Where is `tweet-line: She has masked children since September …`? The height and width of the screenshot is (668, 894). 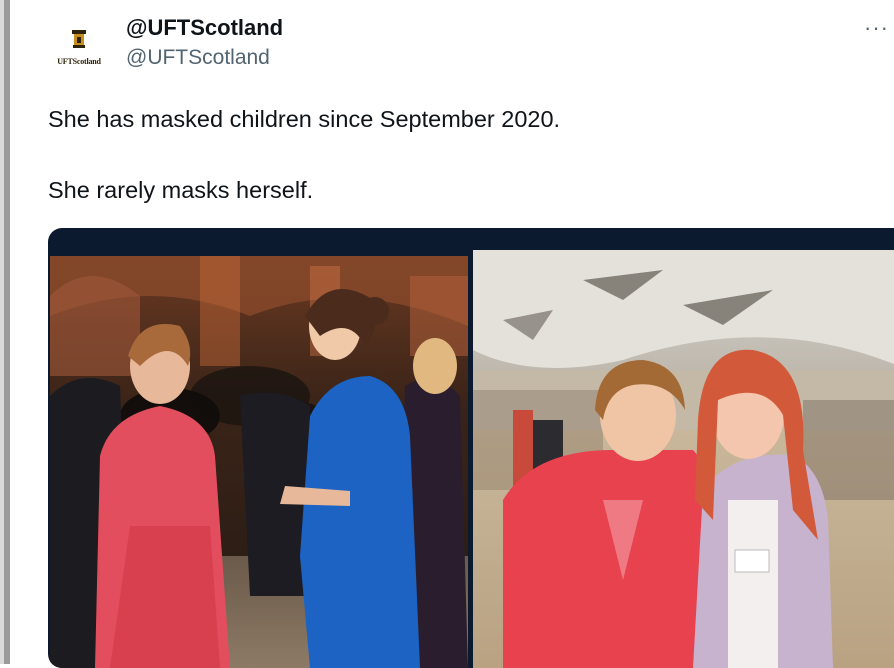 tweet-line: She has masked children since September … is located at coordinates (304, 119).